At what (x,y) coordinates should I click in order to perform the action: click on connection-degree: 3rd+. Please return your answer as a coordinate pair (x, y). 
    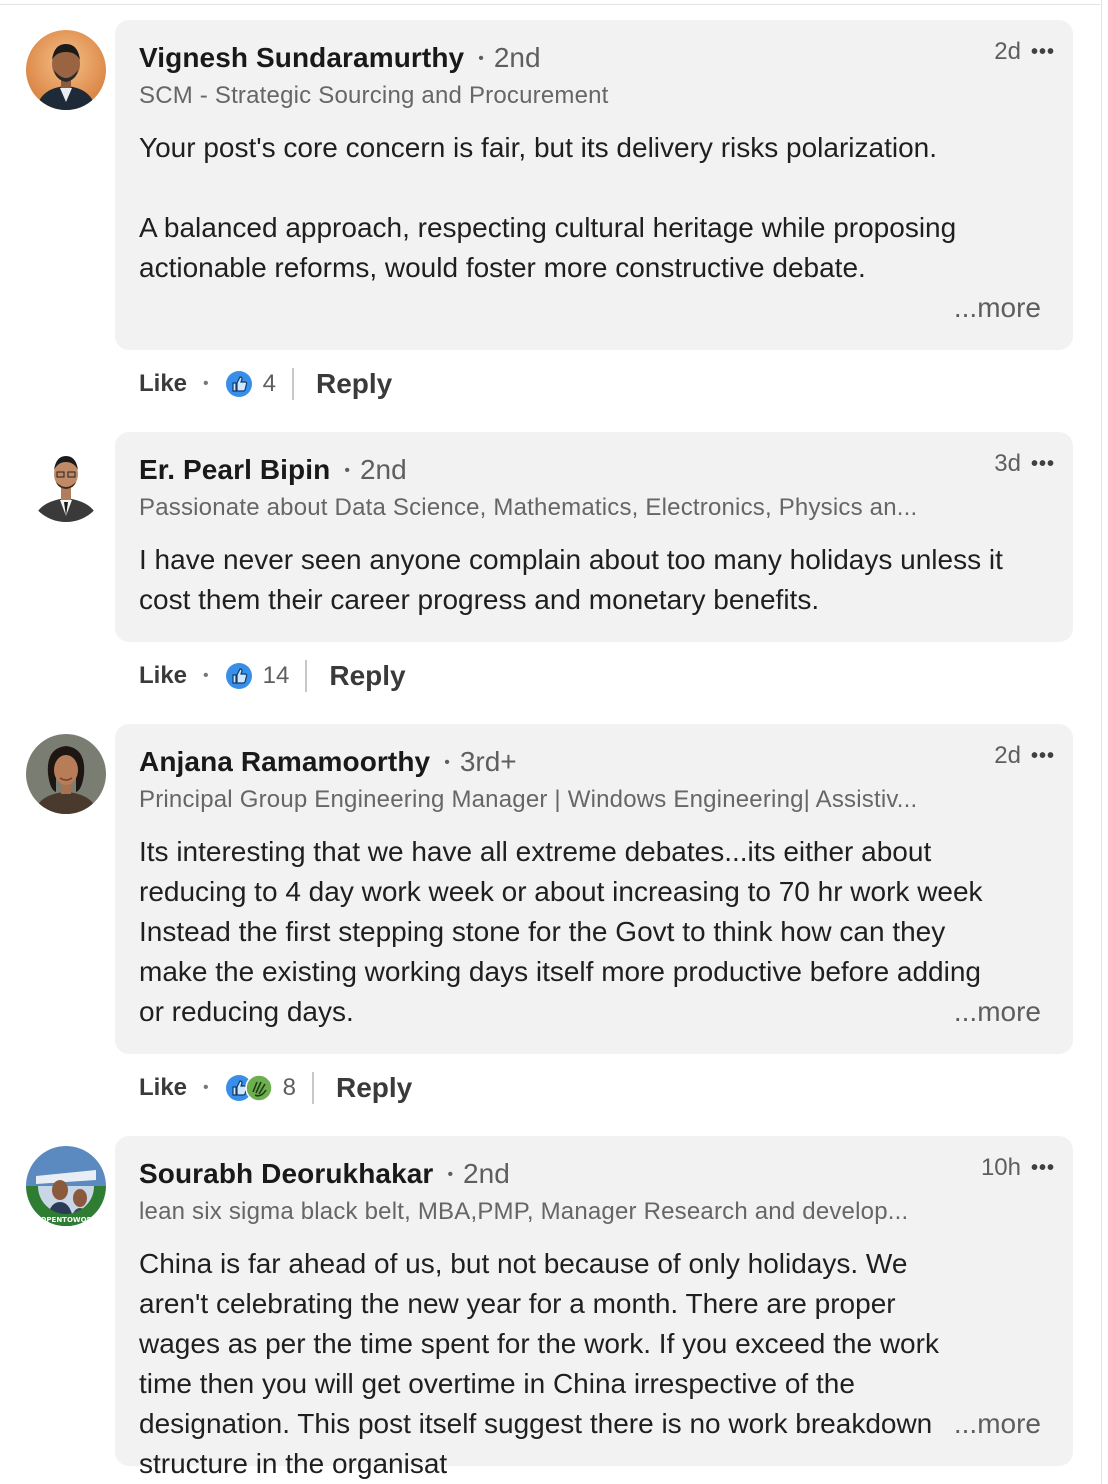
    Looking at the image, I should click on (480, 761).